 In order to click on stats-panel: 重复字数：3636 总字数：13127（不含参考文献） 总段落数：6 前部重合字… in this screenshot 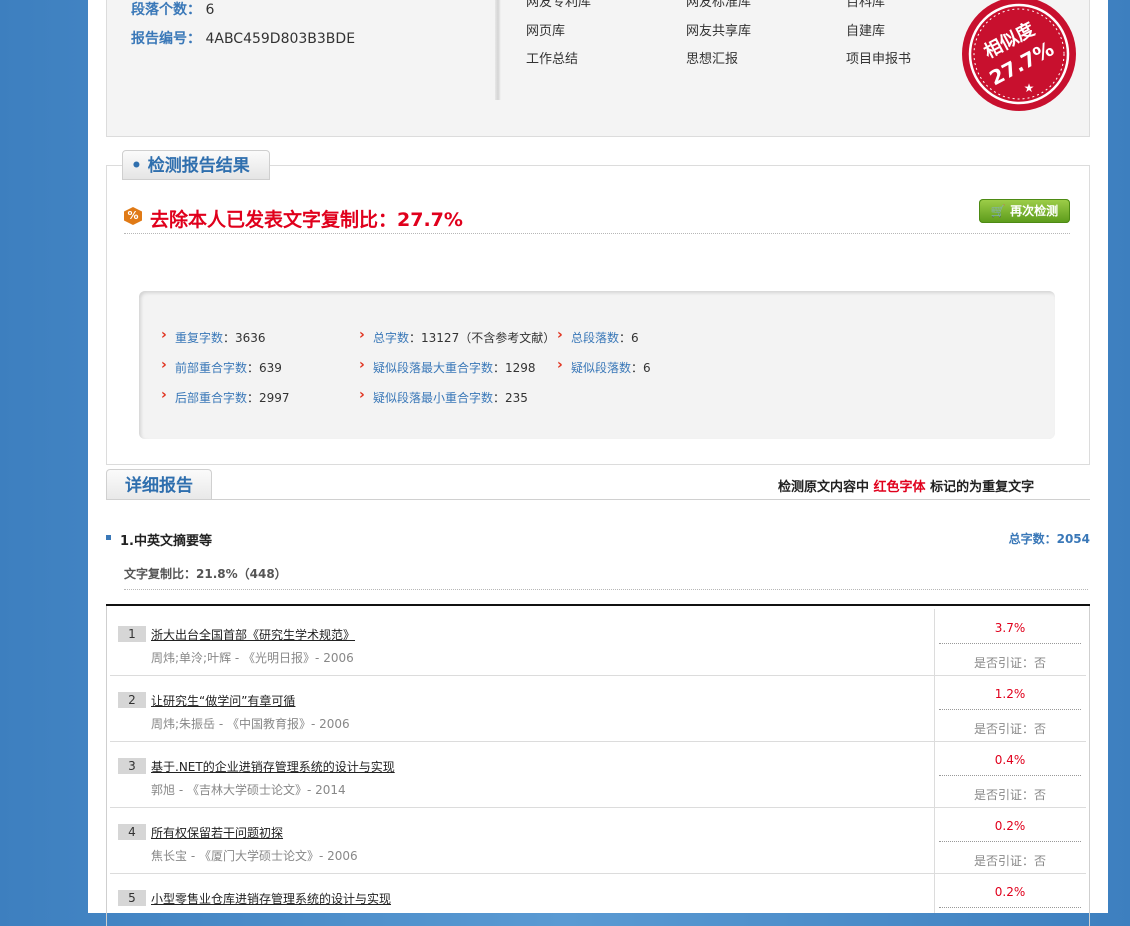, I will do `click(597, 365)`.